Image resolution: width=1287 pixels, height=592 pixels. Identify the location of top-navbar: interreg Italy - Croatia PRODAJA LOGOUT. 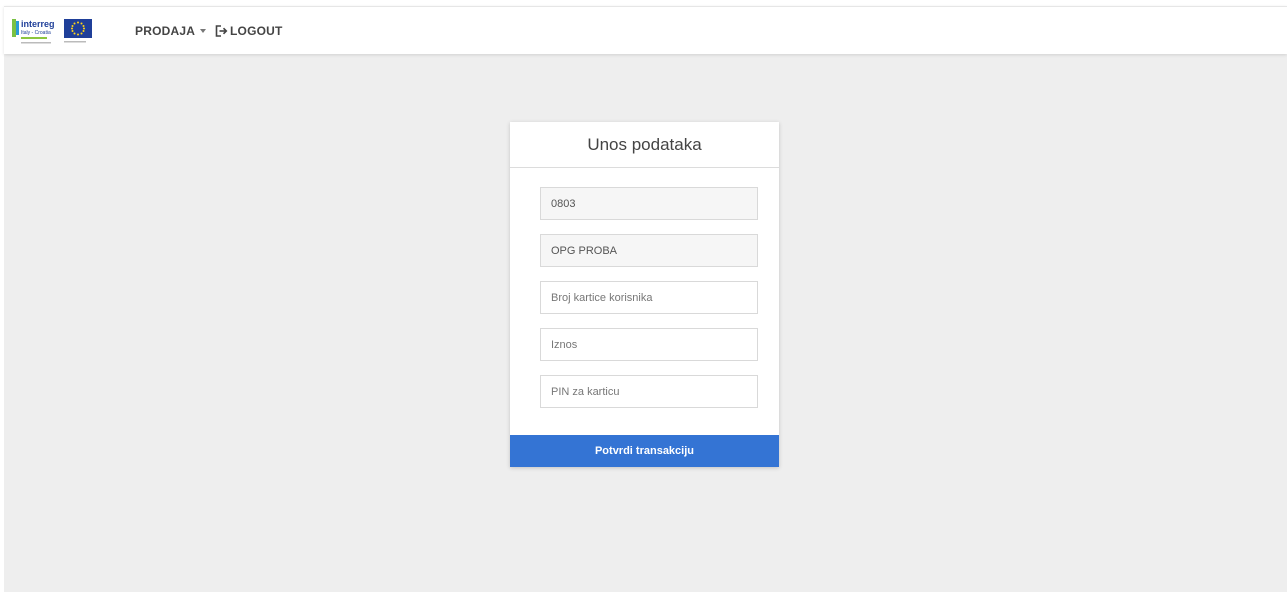
(645, 30).